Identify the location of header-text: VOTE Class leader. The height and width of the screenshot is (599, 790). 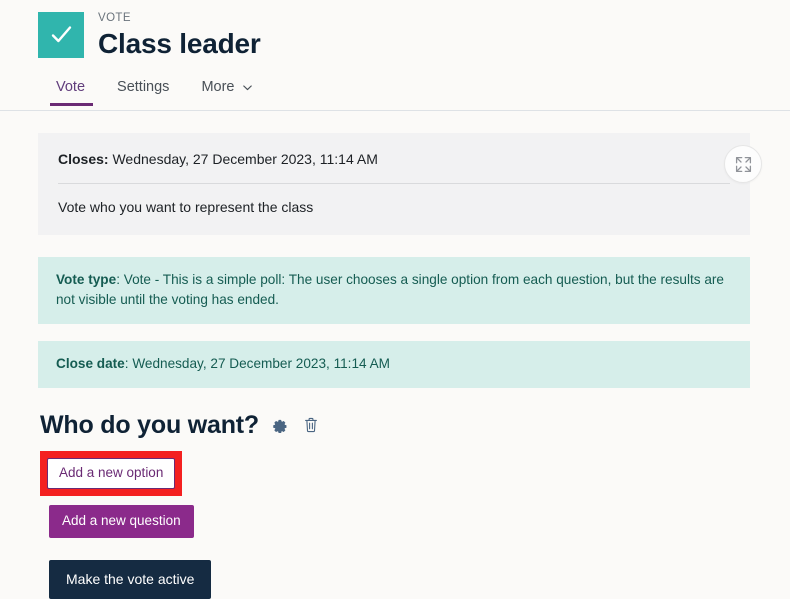
(179, 35).